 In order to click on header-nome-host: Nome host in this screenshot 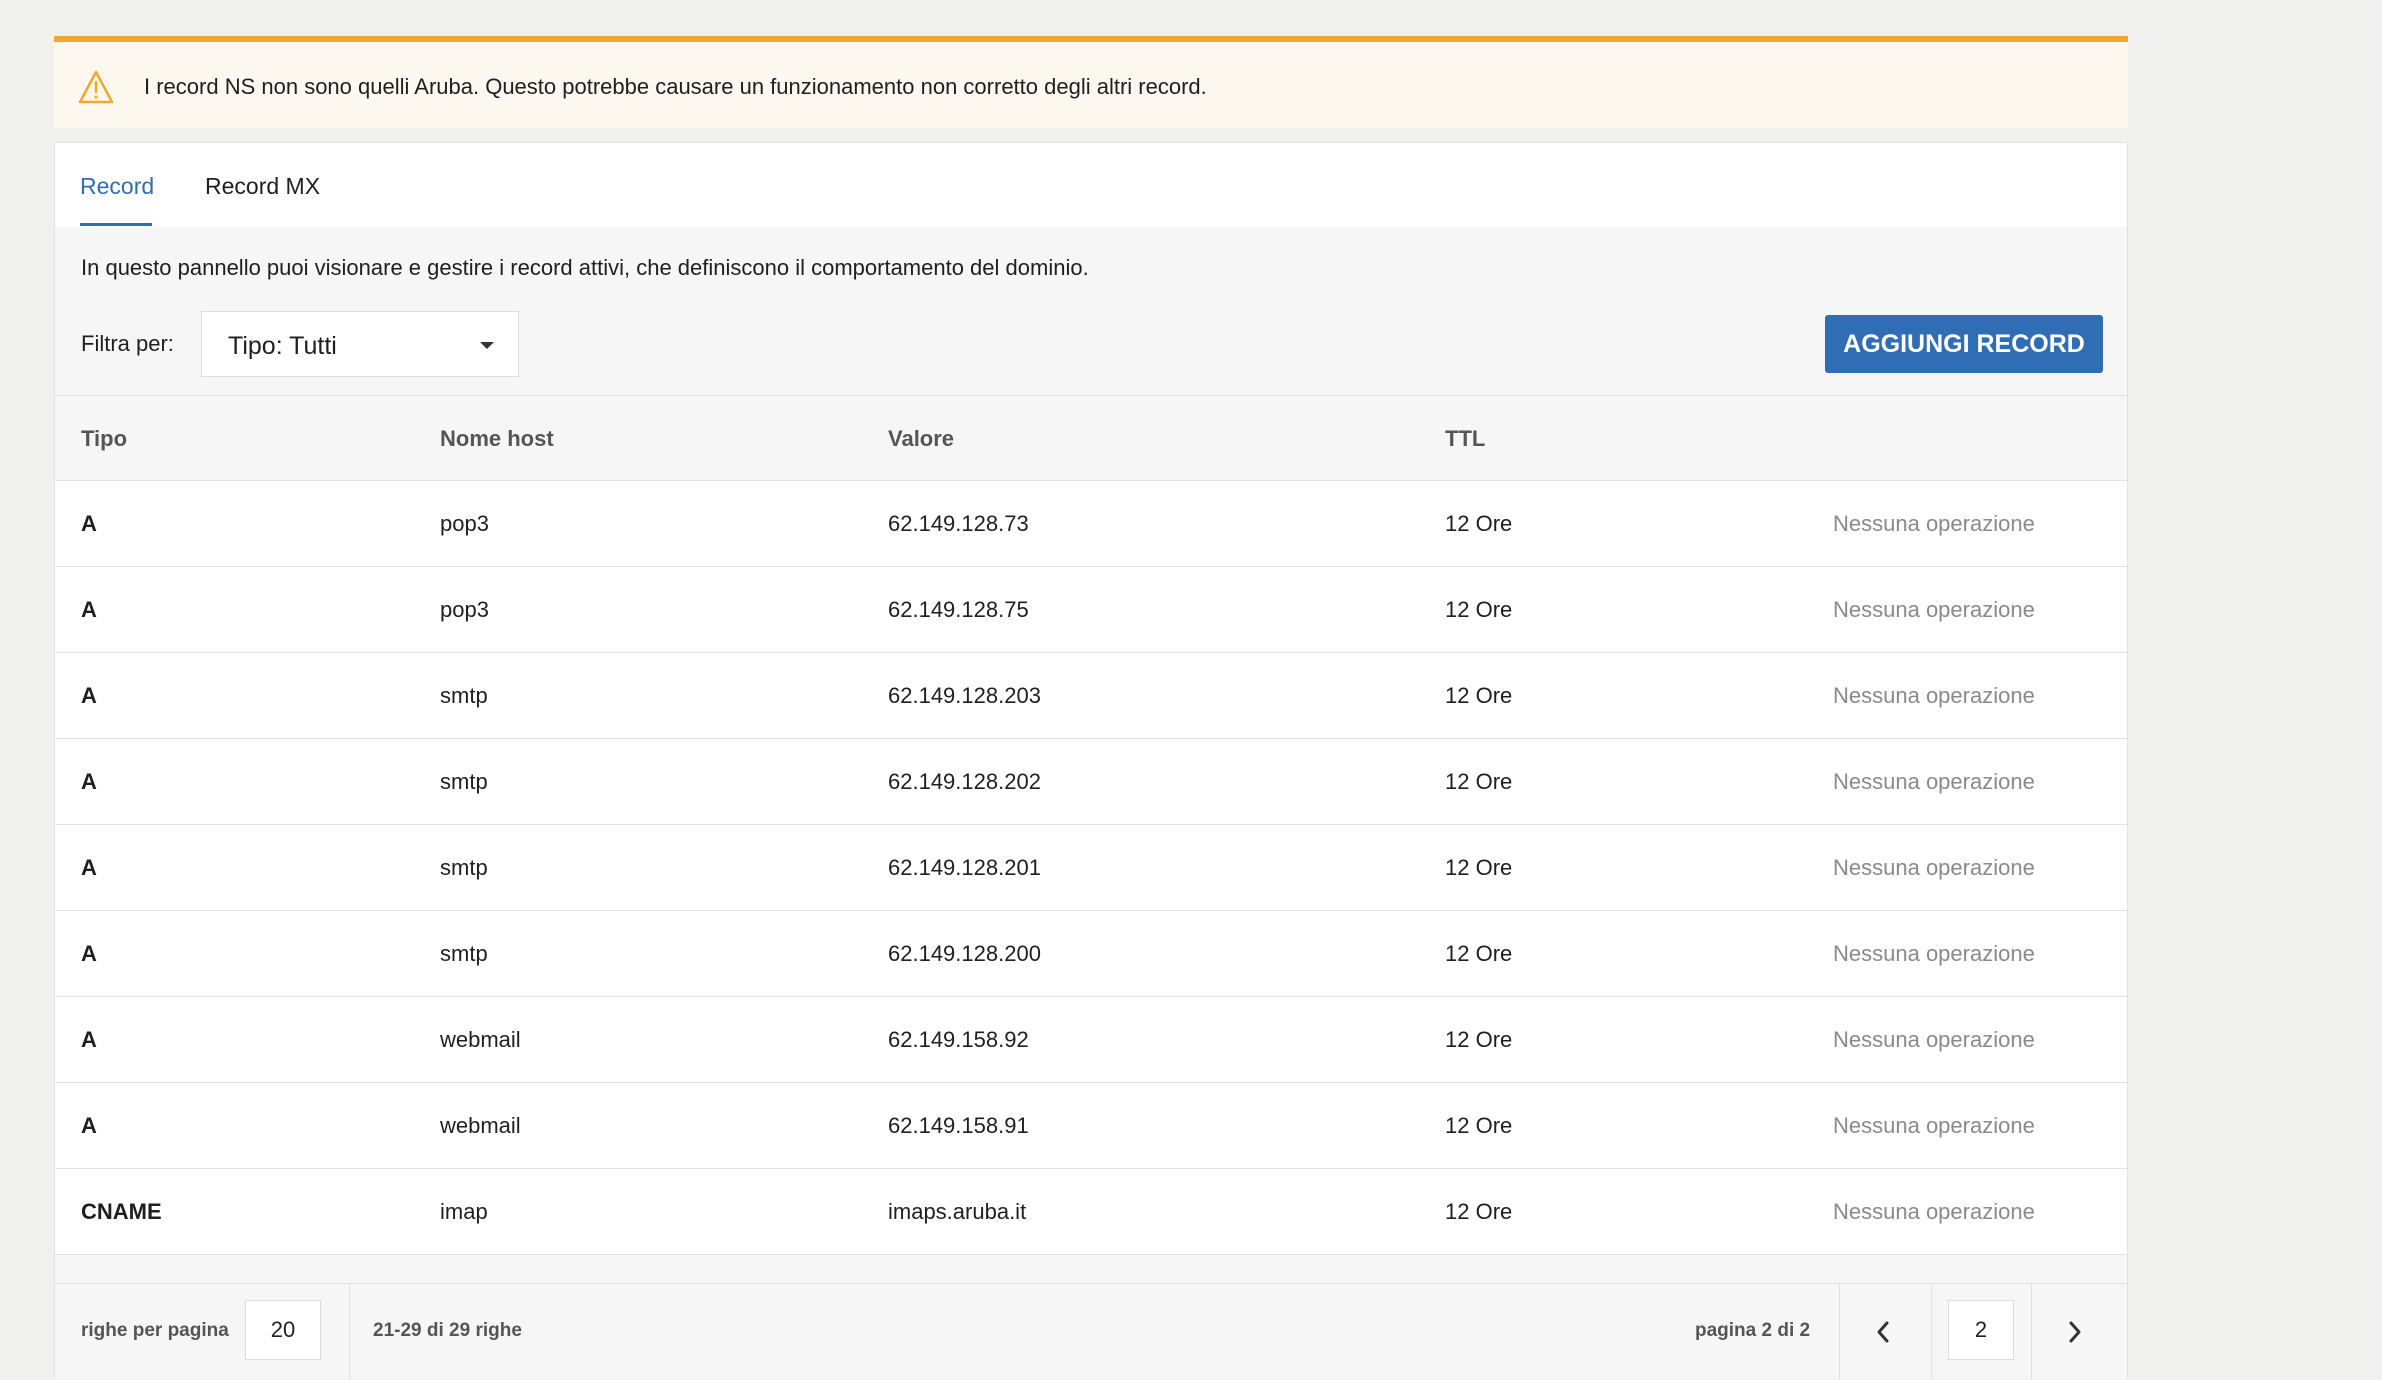, I will do `click(497, 439)`.